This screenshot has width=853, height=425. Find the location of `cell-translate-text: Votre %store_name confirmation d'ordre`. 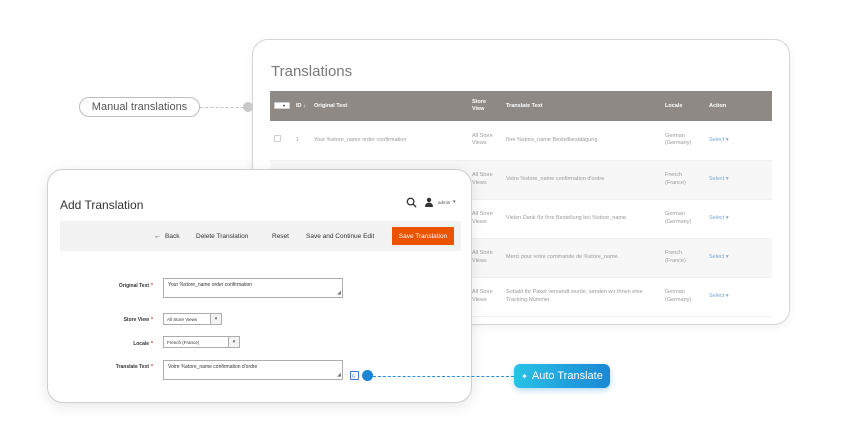

cell-translate-text: Votre %store_name confirmation d'ordre is located at coordinates (581, 180).